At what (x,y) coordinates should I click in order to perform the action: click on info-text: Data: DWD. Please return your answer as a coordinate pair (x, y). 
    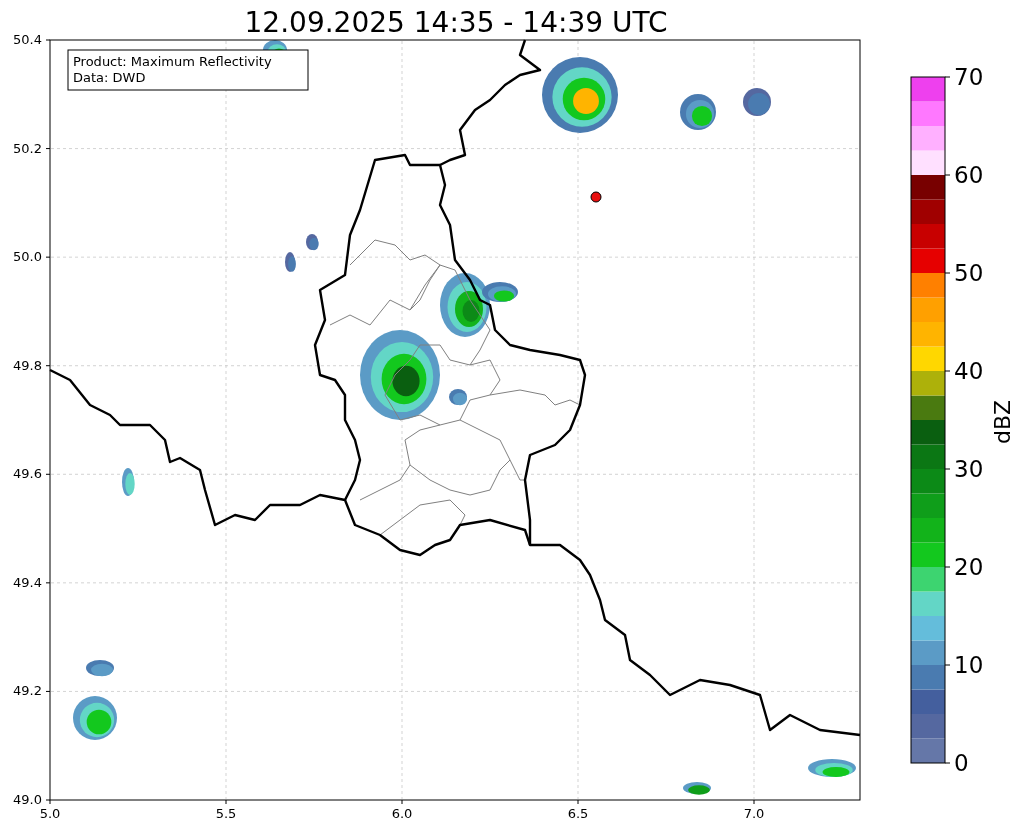
    Looking at the image, I should click on (109, 77).